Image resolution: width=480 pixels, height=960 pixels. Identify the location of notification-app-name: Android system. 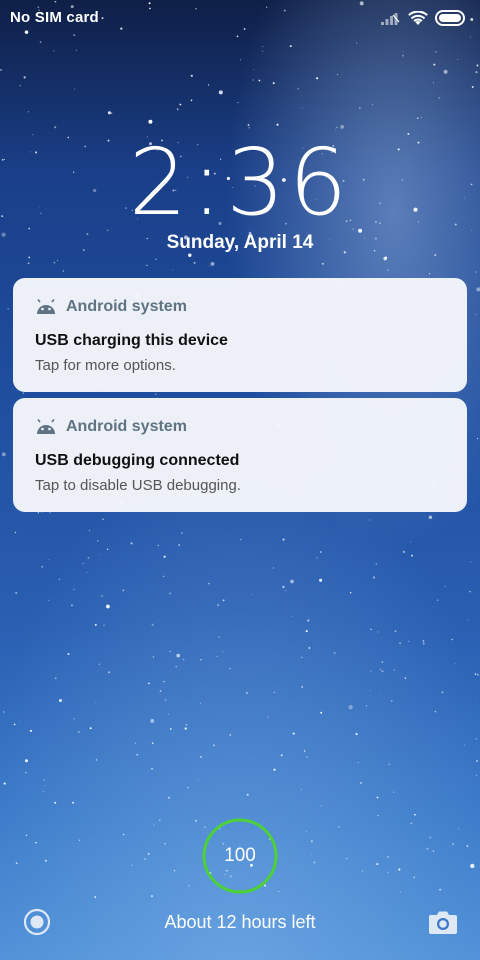
(126, 306).